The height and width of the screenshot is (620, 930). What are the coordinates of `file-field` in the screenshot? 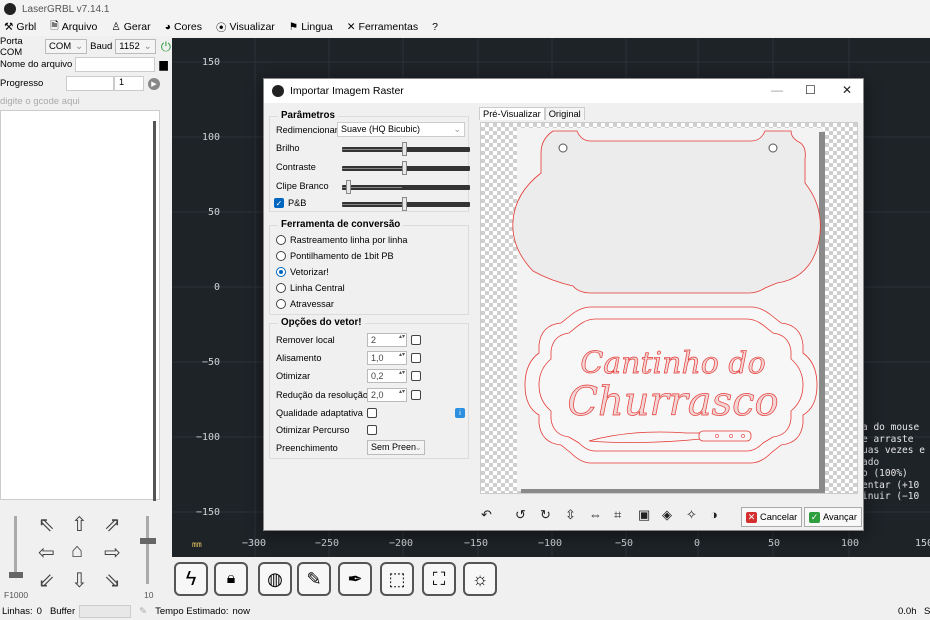 It's located at (115, 64).